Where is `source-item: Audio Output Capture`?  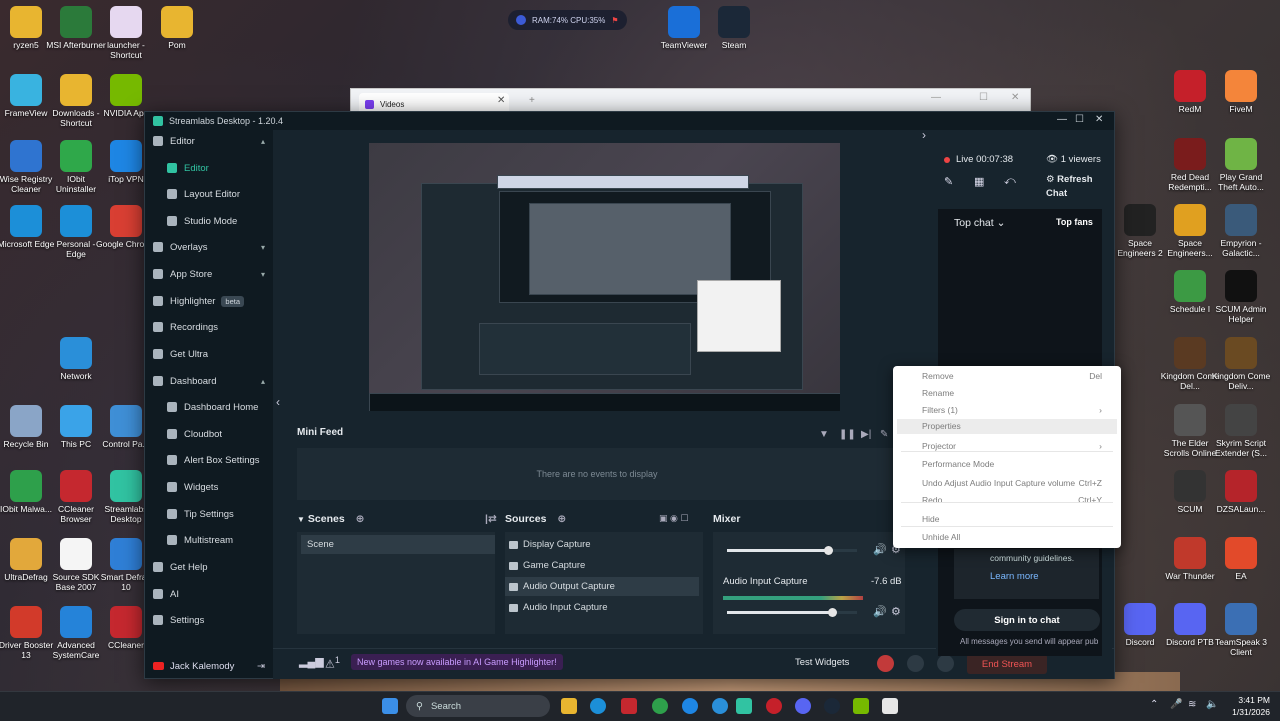
source-item: Audio Output Capture is located at coordinates (602, 586).